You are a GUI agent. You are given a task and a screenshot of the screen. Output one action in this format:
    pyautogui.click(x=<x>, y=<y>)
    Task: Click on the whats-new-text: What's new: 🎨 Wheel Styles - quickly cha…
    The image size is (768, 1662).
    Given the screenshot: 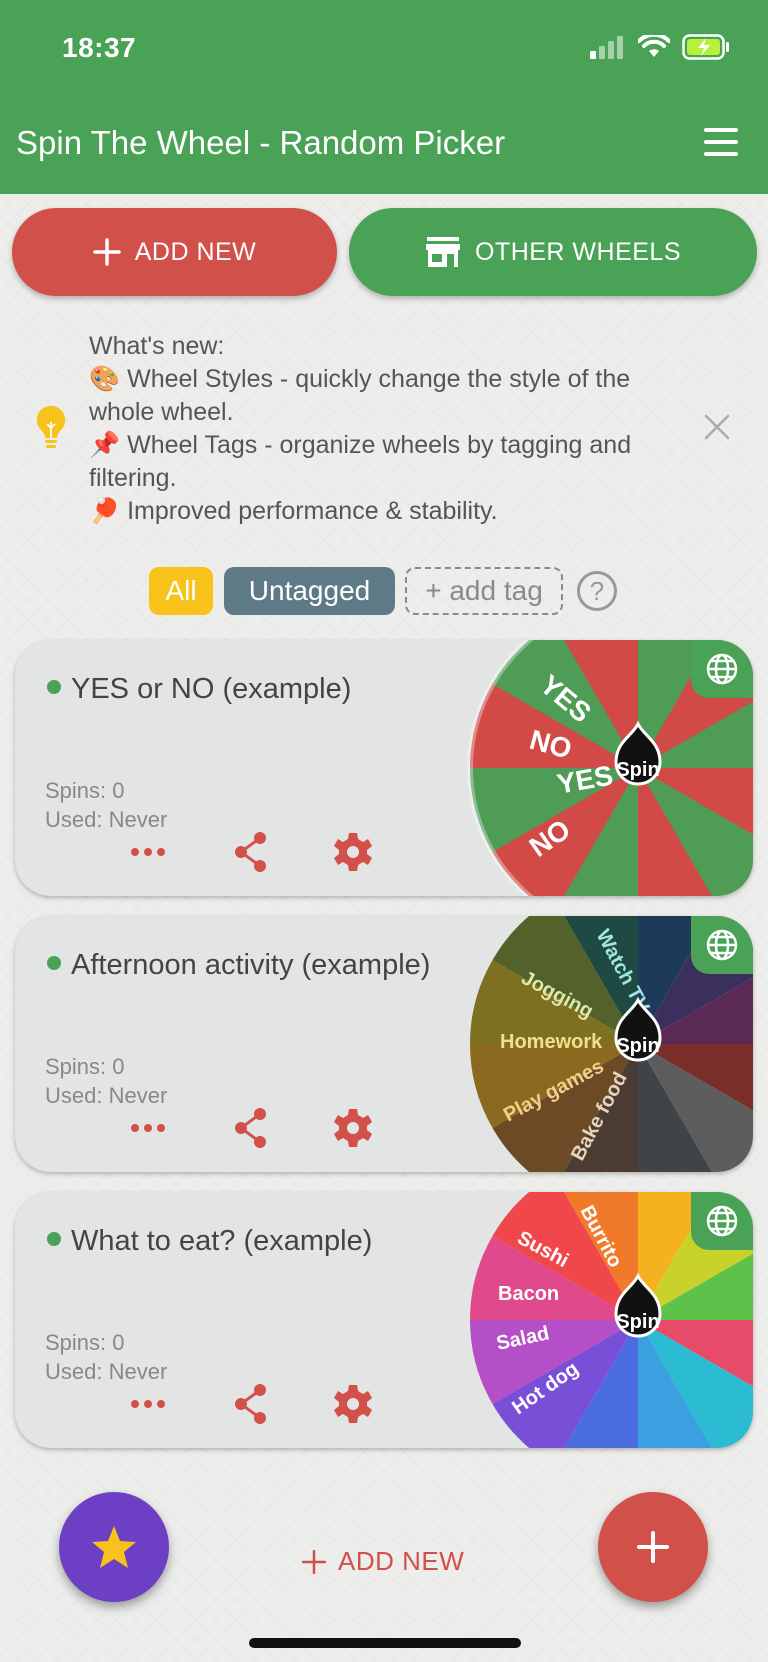 What is the action you would take?
    pyautogui.click(x=389, y=429)
    